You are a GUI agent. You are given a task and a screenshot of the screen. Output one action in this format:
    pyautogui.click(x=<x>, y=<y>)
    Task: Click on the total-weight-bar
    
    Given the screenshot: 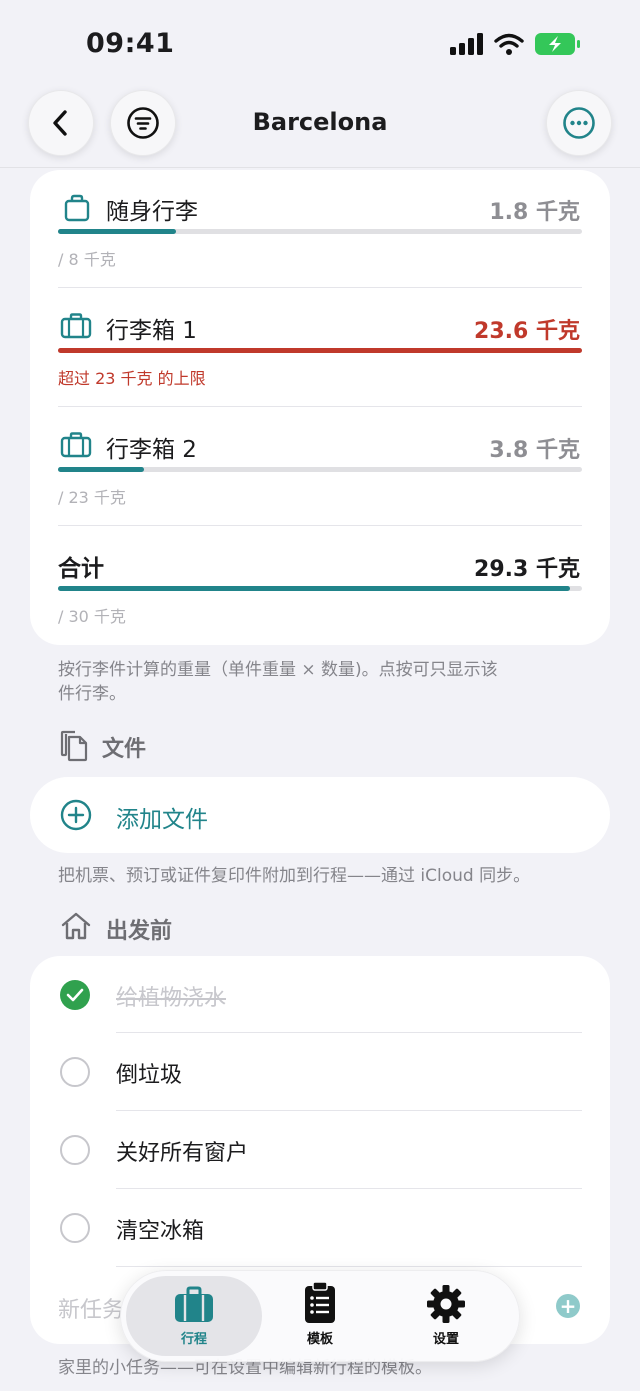 What is the action you would take?
    pyautogui.click(x=320, y=588)
    